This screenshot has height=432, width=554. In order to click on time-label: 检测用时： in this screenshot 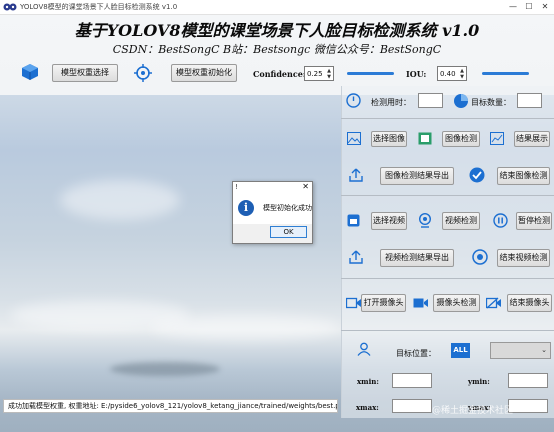, I will do `click(391, 102)`.